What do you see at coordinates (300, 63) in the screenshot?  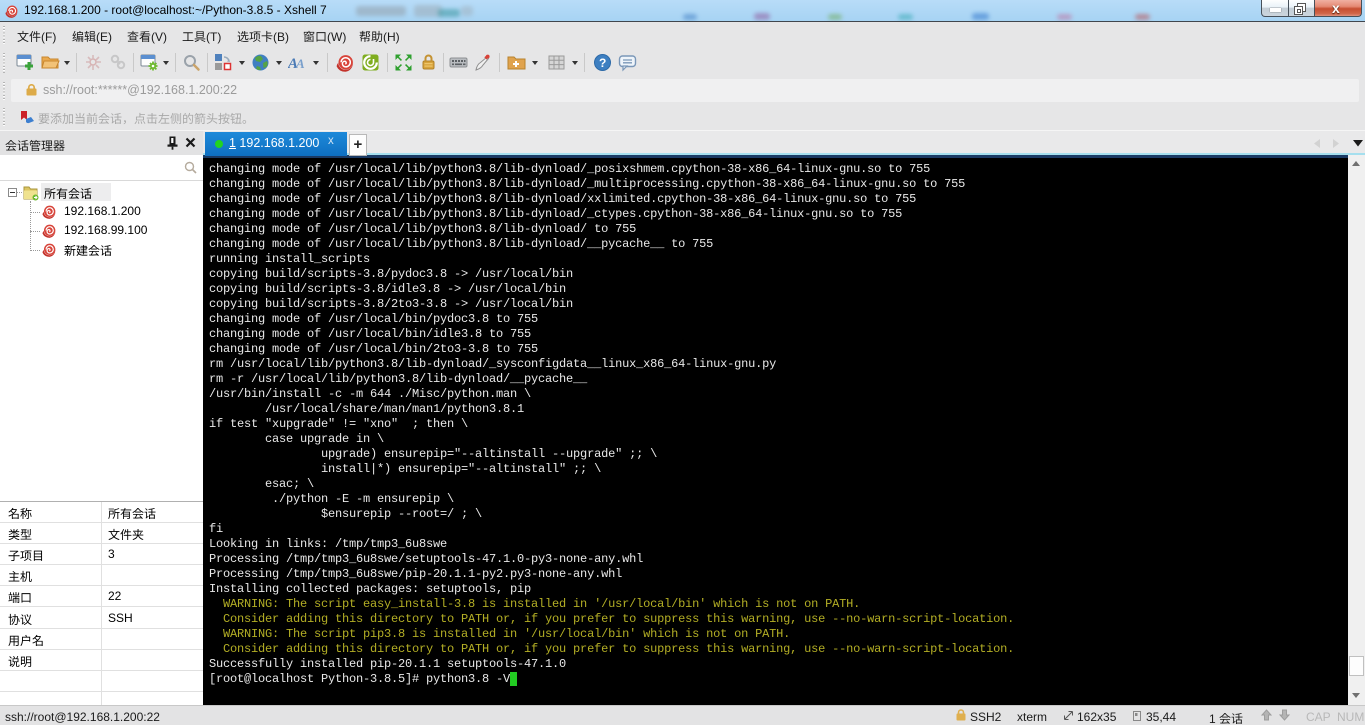 I see `svg-text: A` at bounding box center [300, 63].